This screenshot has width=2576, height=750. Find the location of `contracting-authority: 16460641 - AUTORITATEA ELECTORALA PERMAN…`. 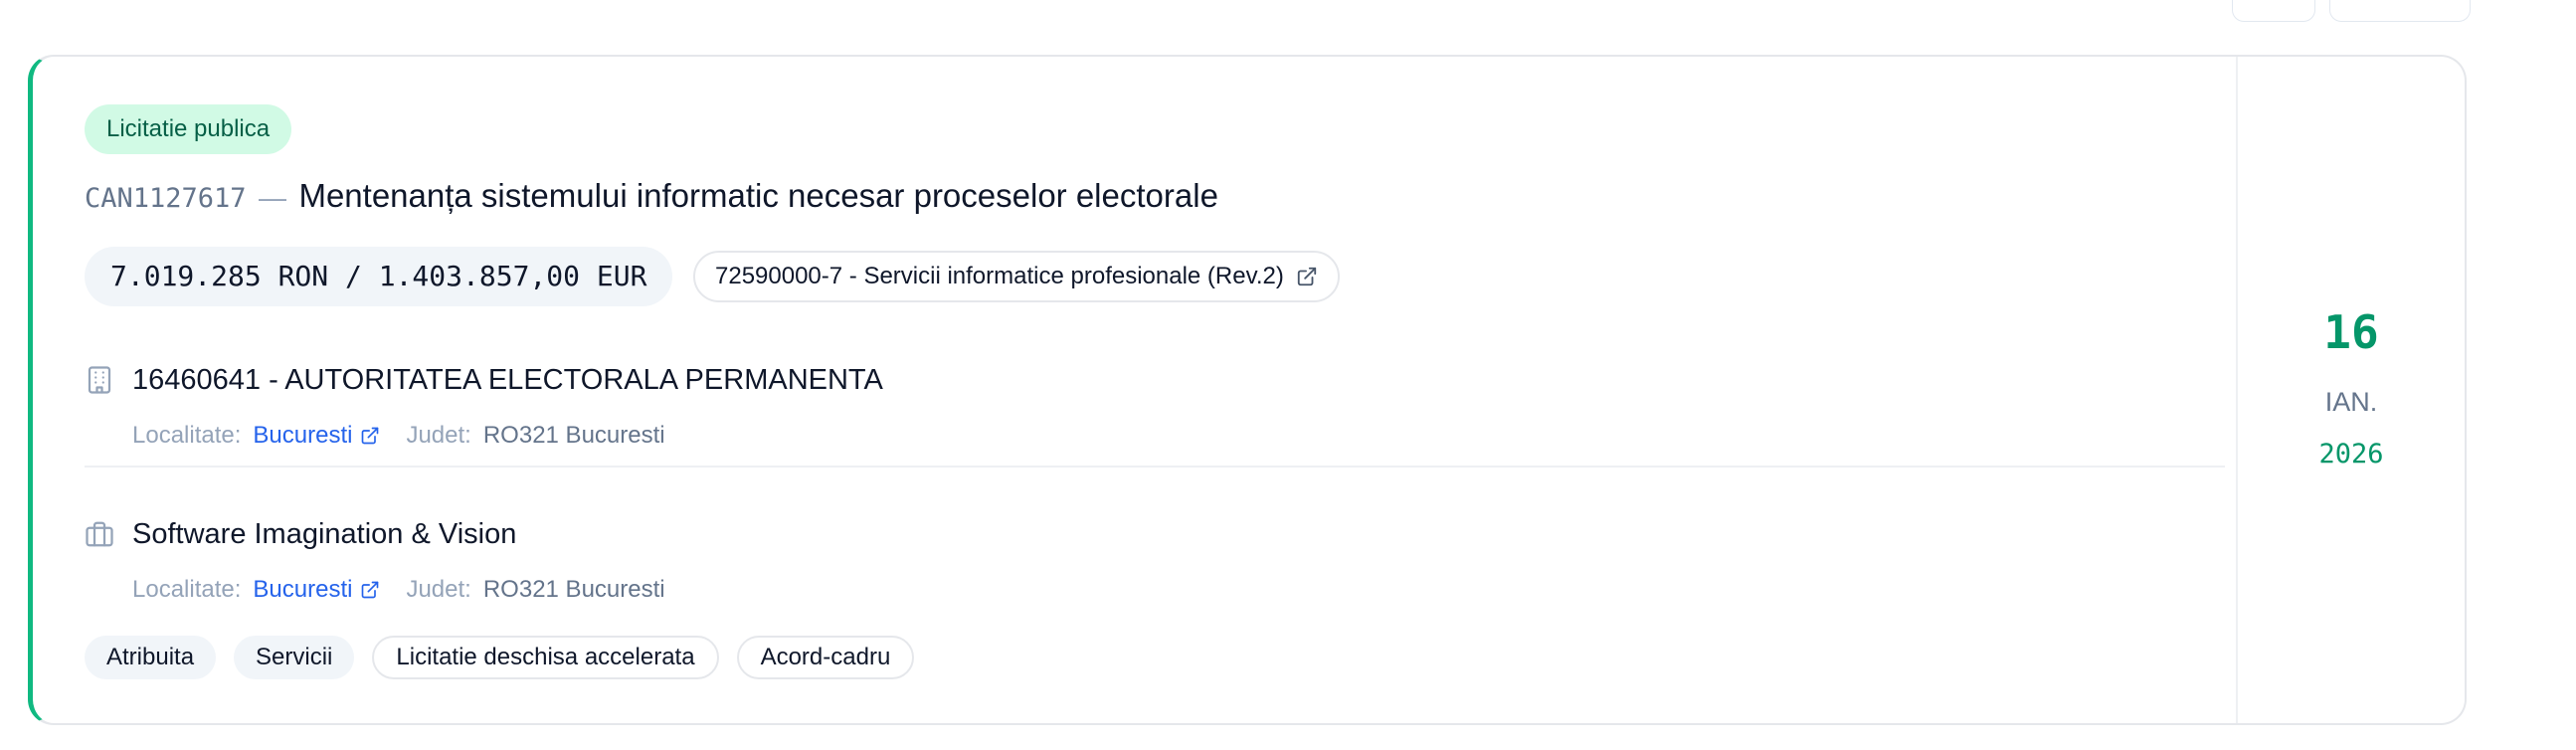

contracting-authority: 16460641 - AUTORITATEA ELECTORALA PERMAN… is located at coordinates (1155, 404).